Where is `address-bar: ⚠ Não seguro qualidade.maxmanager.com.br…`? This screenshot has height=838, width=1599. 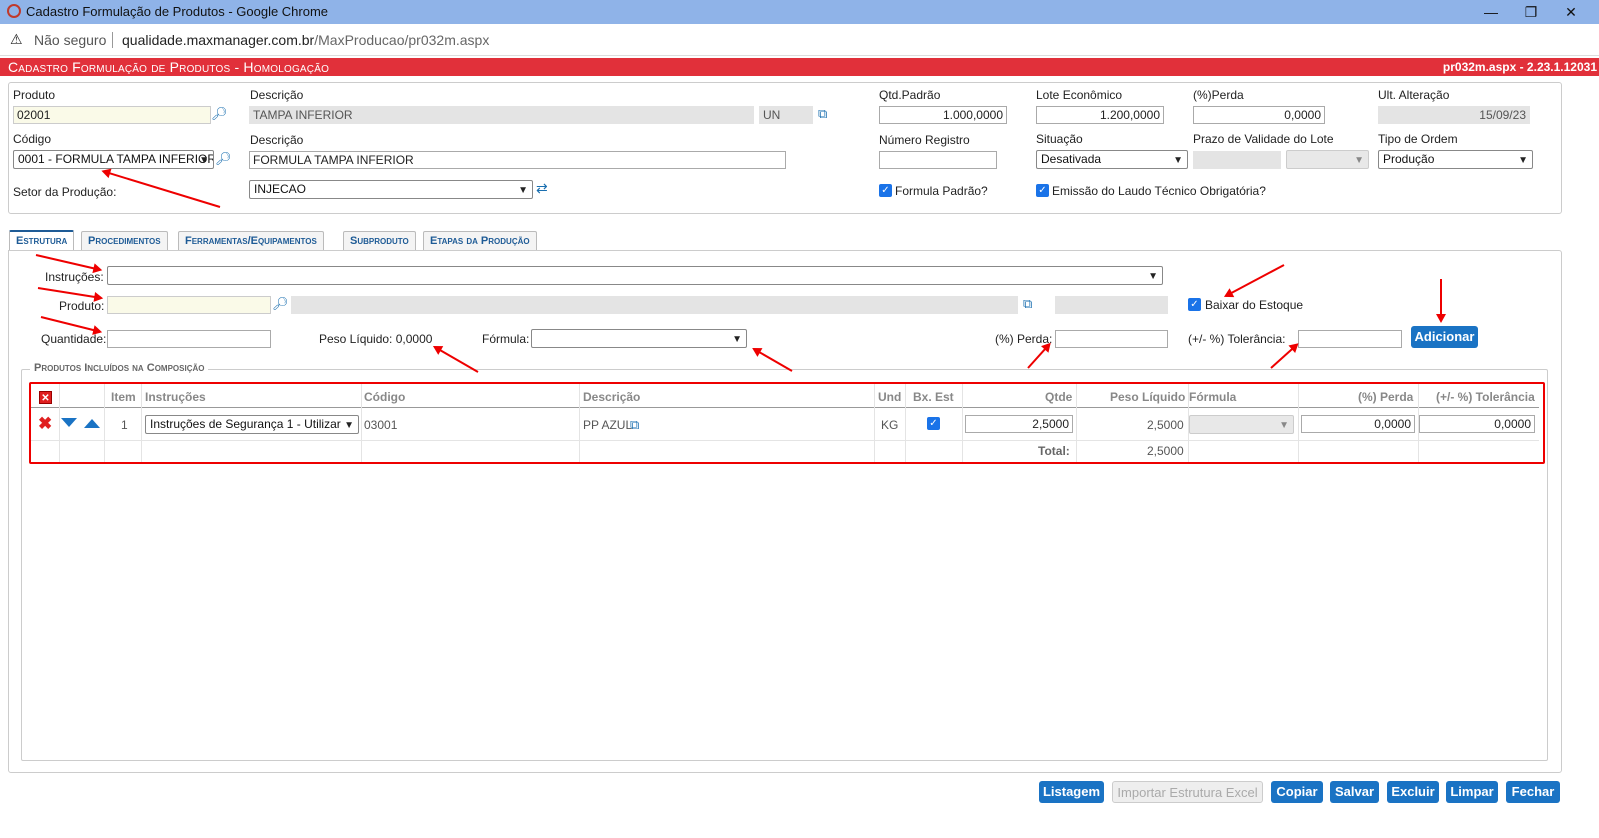 address-bar: ⚠ Não seguro qualidade.maxmanager.com.br… is located at coordinates (799, 40).